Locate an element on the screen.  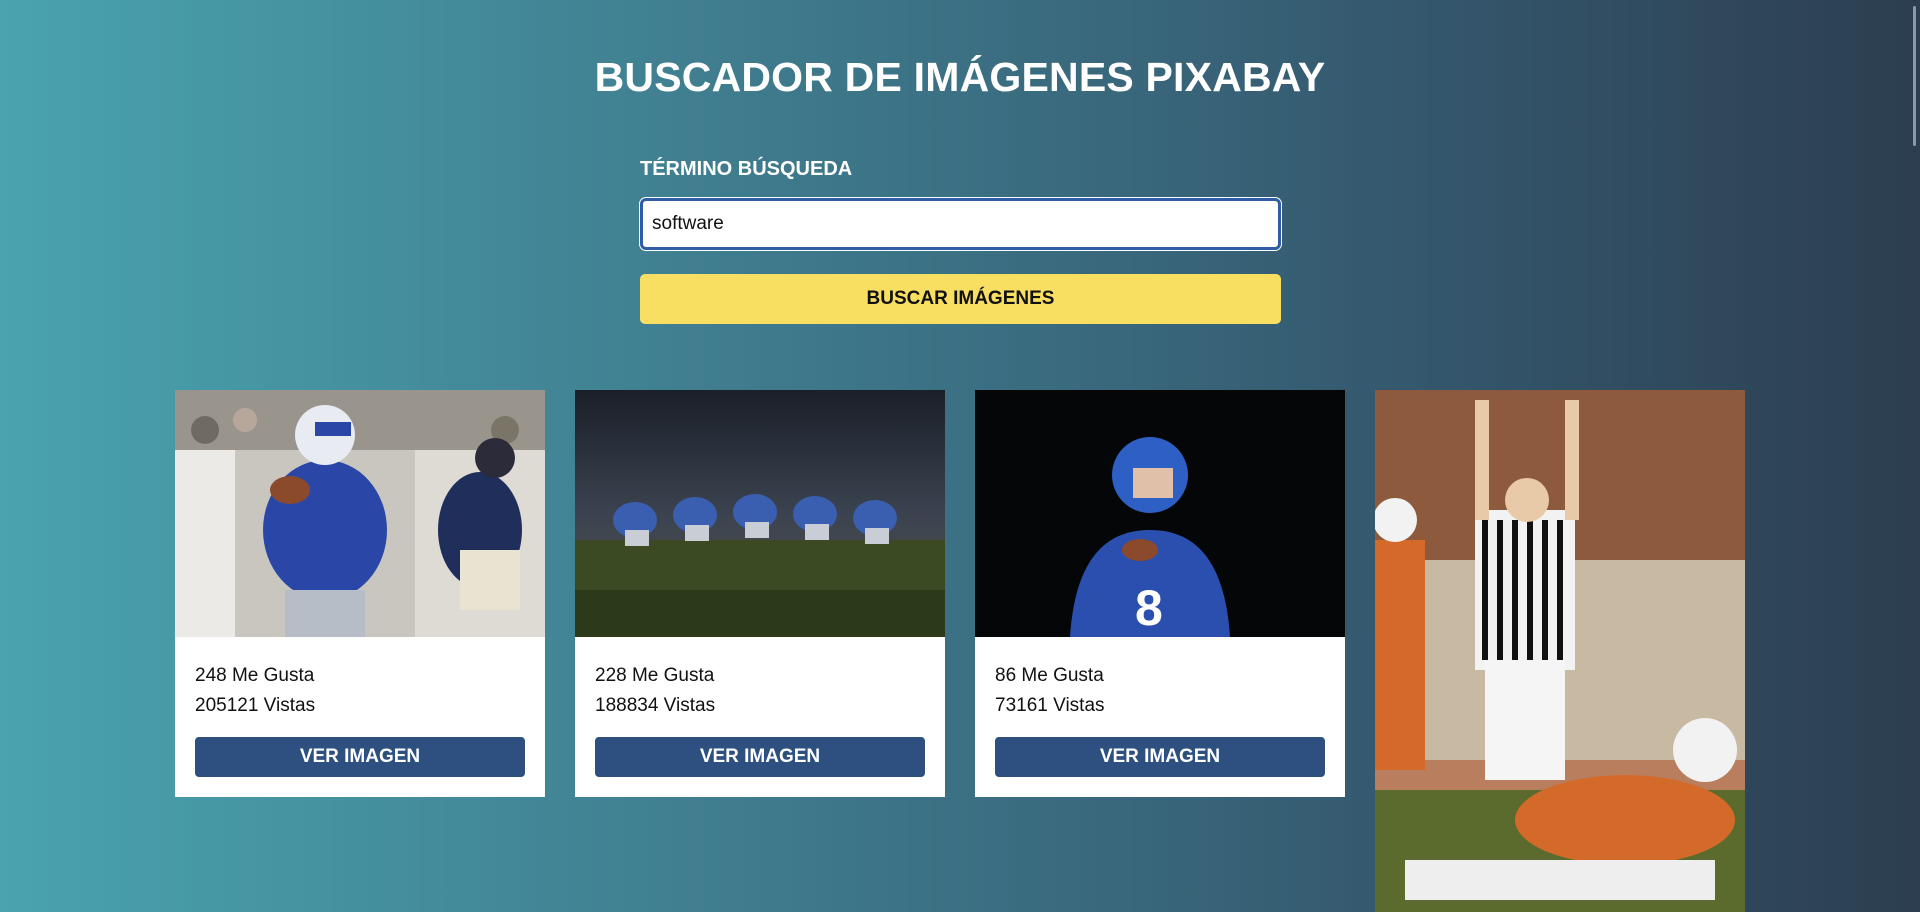
page-title: BUSCADOR DE IMÁGENES PIXABAY is located at coordinates (960, 77).